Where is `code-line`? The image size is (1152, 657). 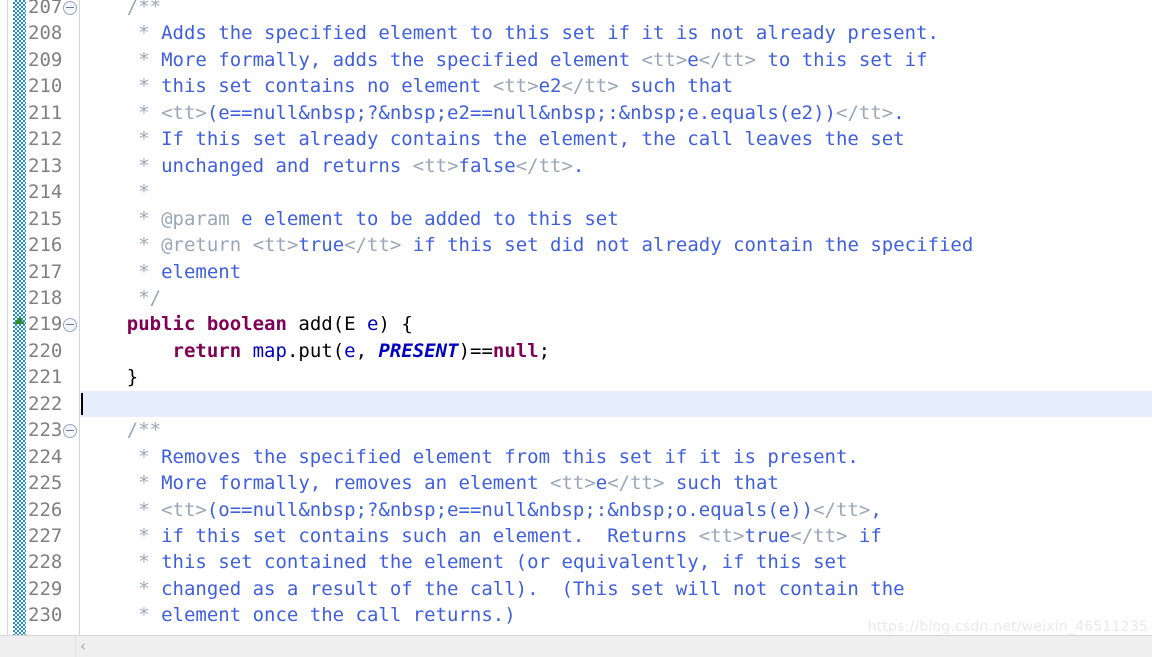
code-line is located at coordinates (616, 404).